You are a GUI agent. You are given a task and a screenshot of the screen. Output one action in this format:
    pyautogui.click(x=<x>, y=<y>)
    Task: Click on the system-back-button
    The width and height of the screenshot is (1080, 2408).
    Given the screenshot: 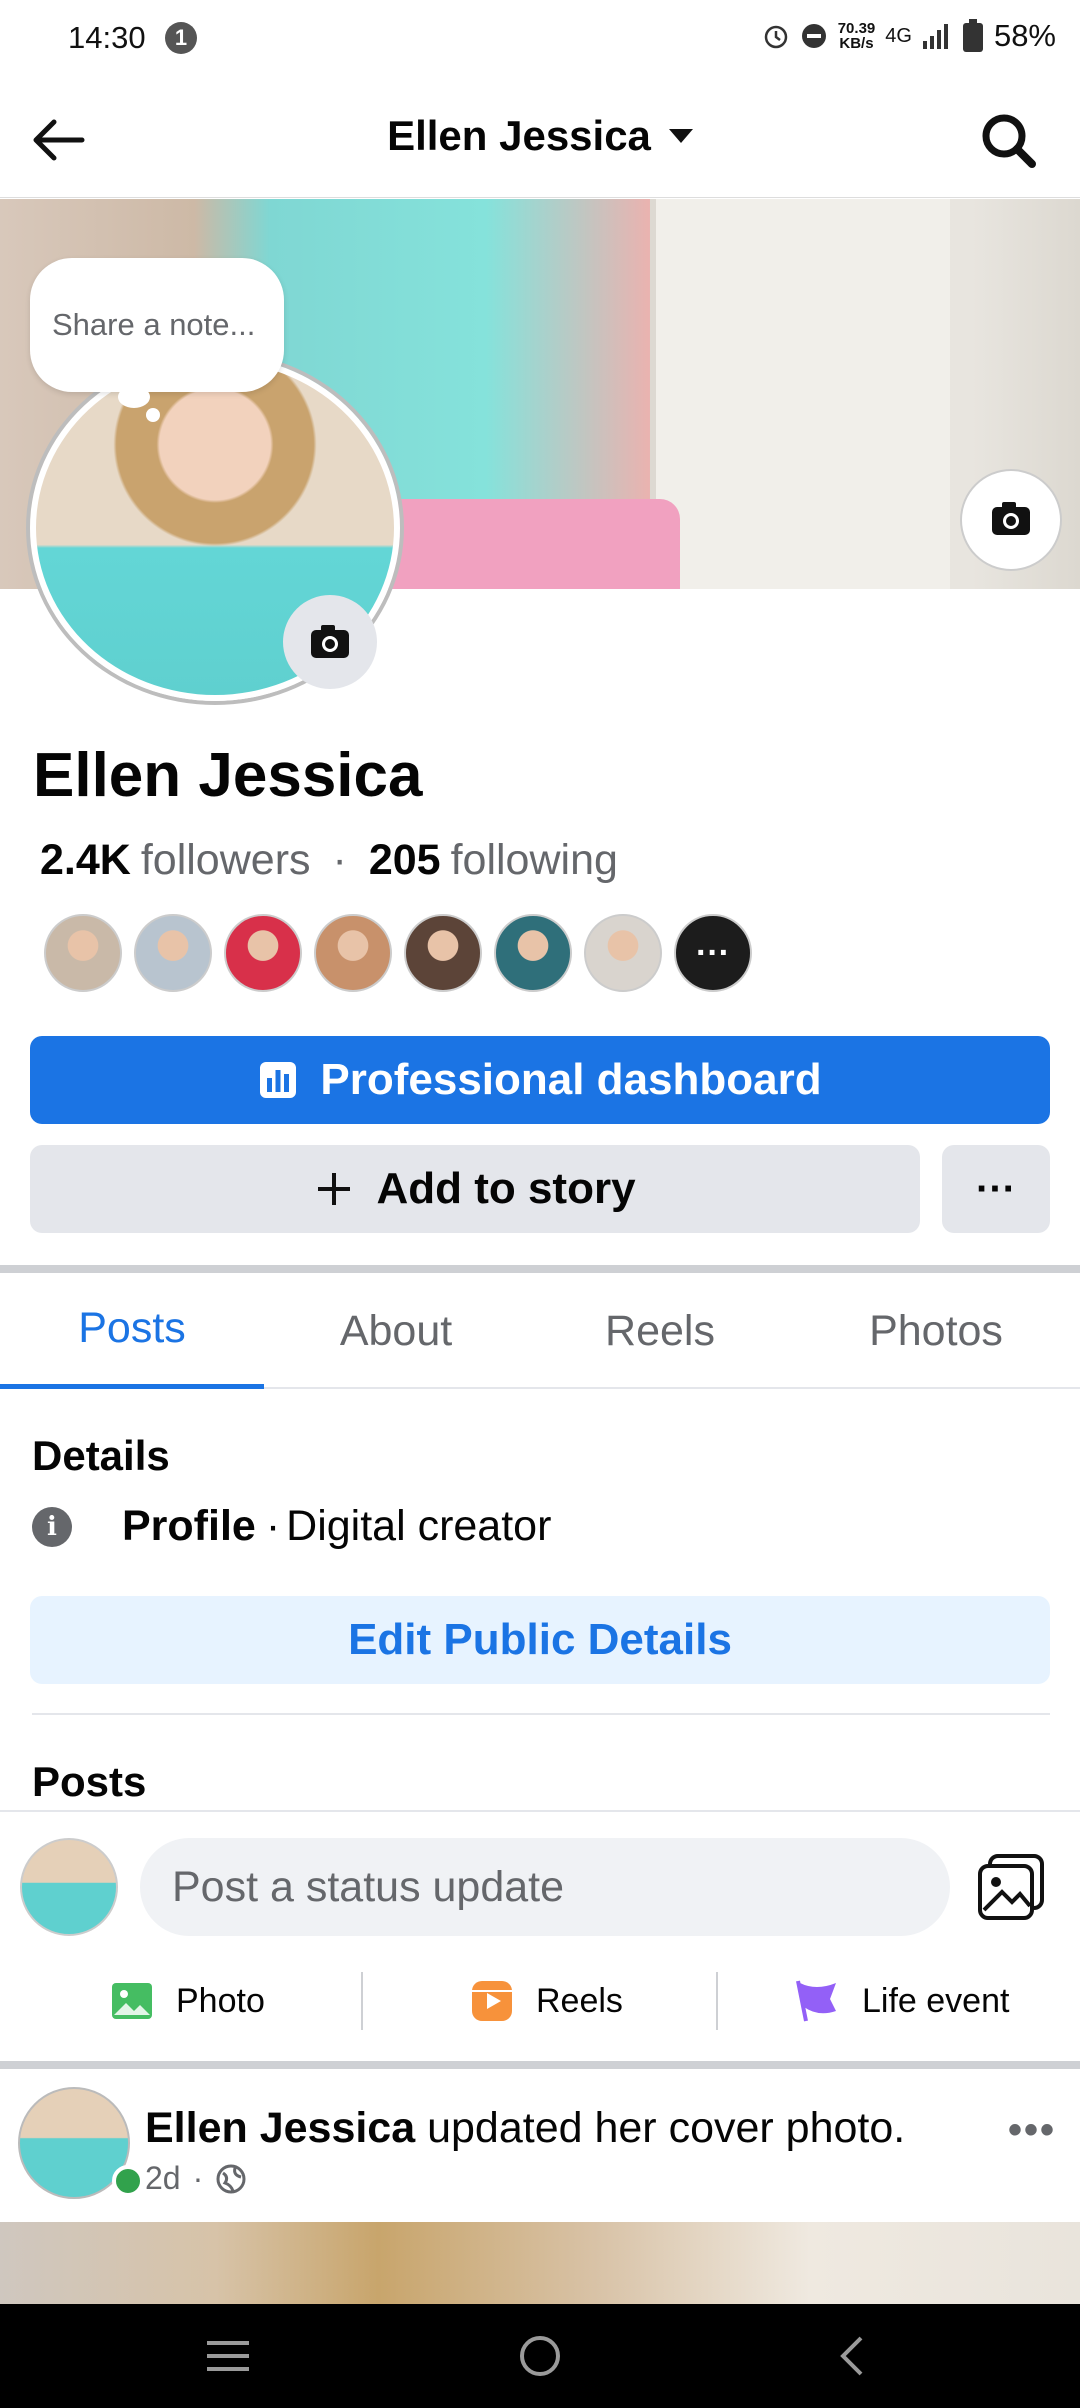 What is the action you would take?
    pyautogui.click(x=852, y=2356)
    